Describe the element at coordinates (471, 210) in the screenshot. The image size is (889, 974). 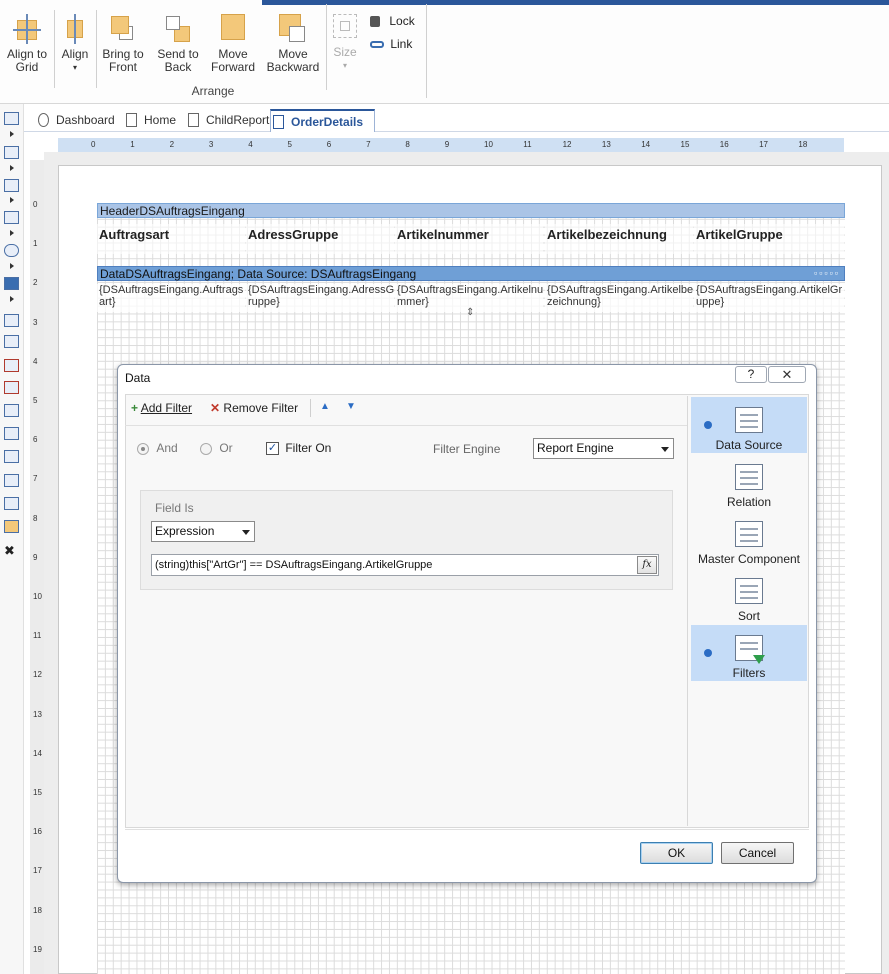
I see `header-band-bar: HeaderDSAuftragsEingang` at that location.